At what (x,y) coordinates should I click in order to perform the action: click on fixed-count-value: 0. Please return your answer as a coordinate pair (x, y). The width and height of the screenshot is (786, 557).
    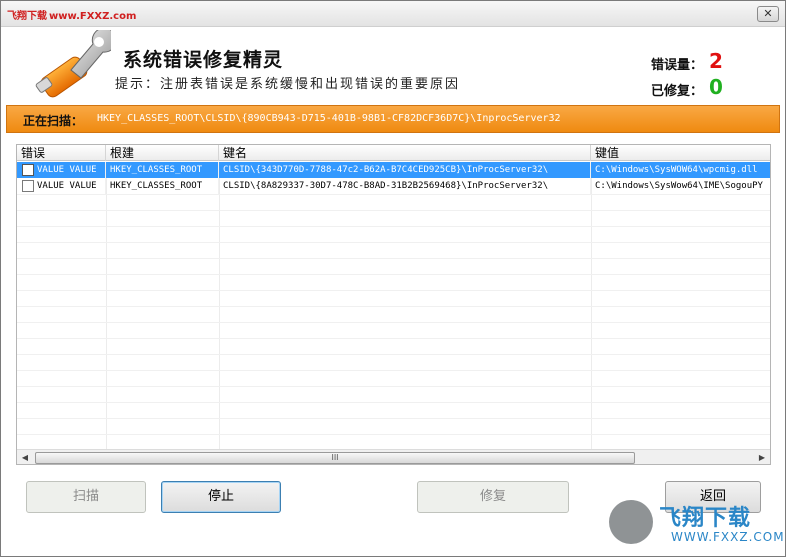
    Looking at the image, I should click on (715, 87).